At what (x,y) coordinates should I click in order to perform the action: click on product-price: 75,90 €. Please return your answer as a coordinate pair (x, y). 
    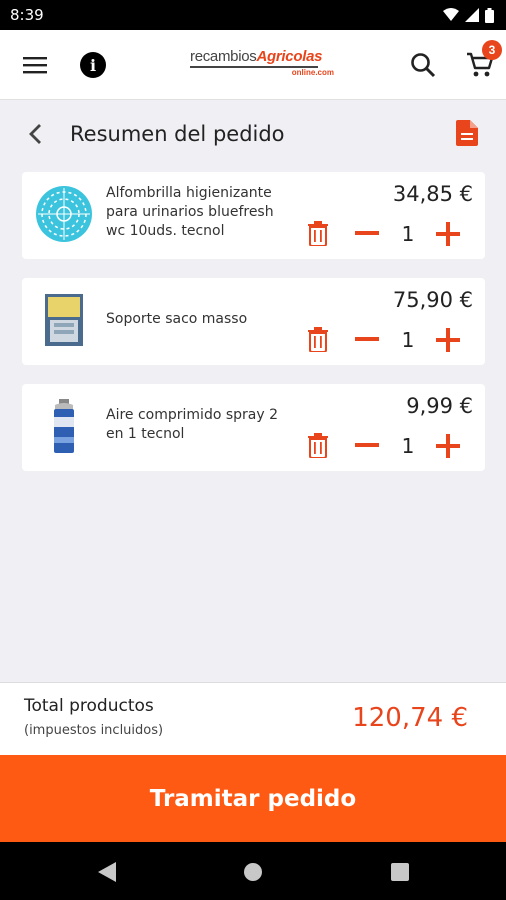
    Looking at the image, I should click on (432, 300).